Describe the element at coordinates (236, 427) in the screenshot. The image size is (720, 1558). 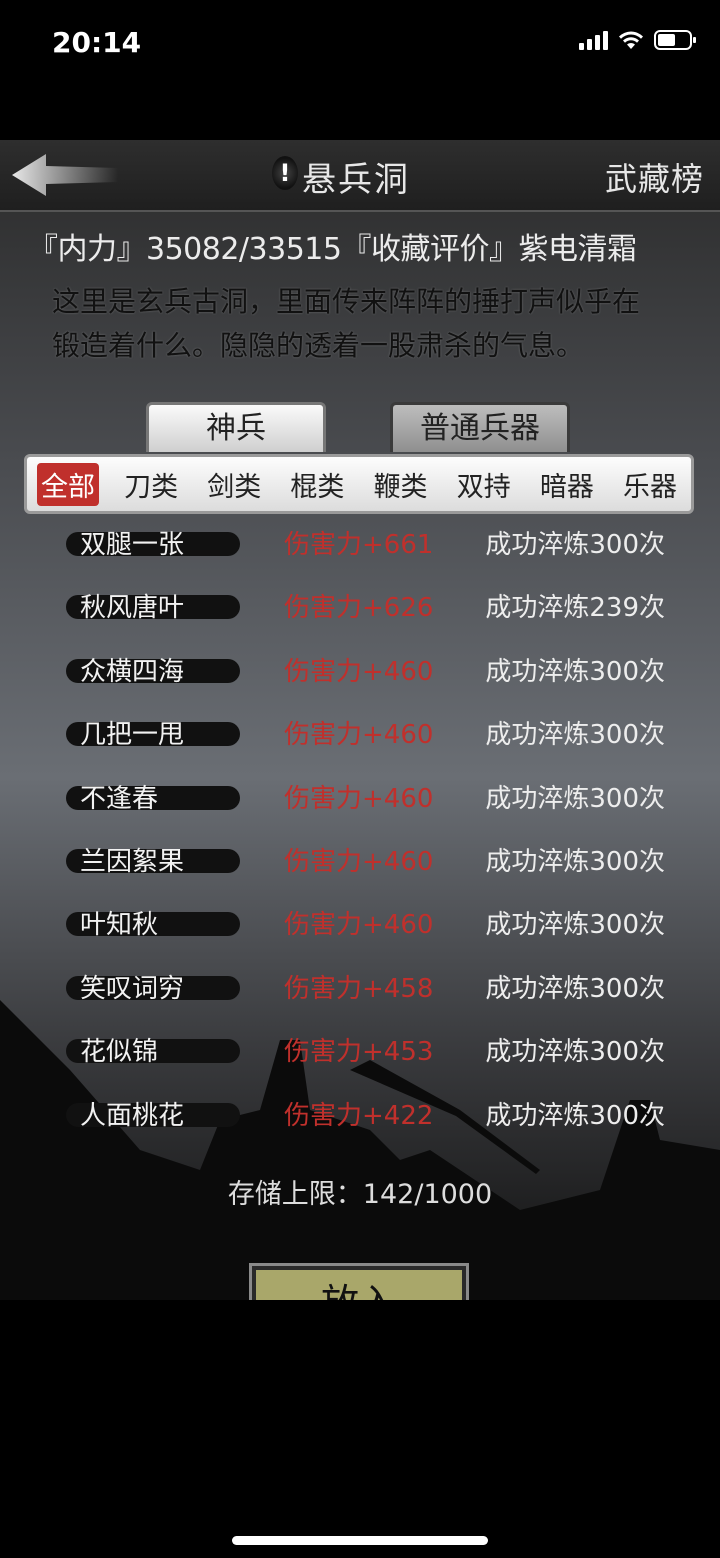
I see `tab-divine-weapons: 神兵` at that location.